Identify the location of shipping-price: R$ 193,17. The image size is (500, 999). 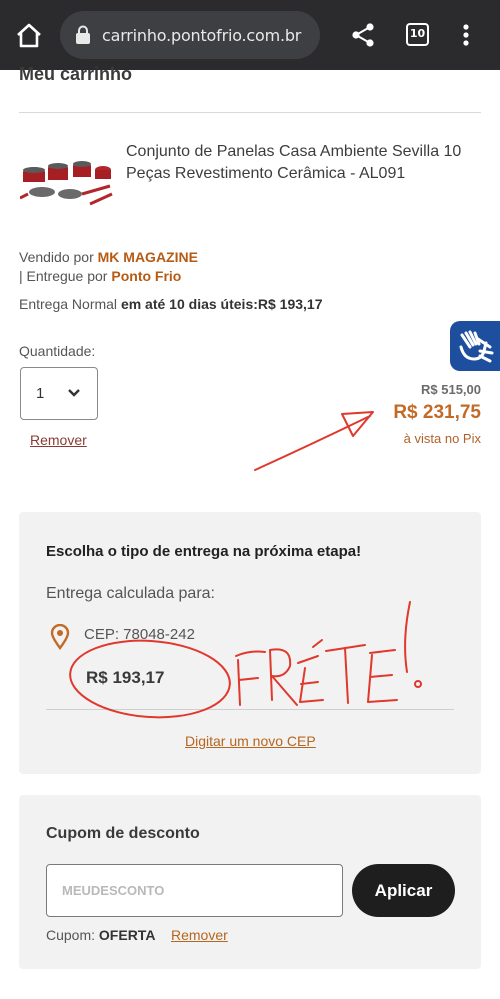
(125, 677).